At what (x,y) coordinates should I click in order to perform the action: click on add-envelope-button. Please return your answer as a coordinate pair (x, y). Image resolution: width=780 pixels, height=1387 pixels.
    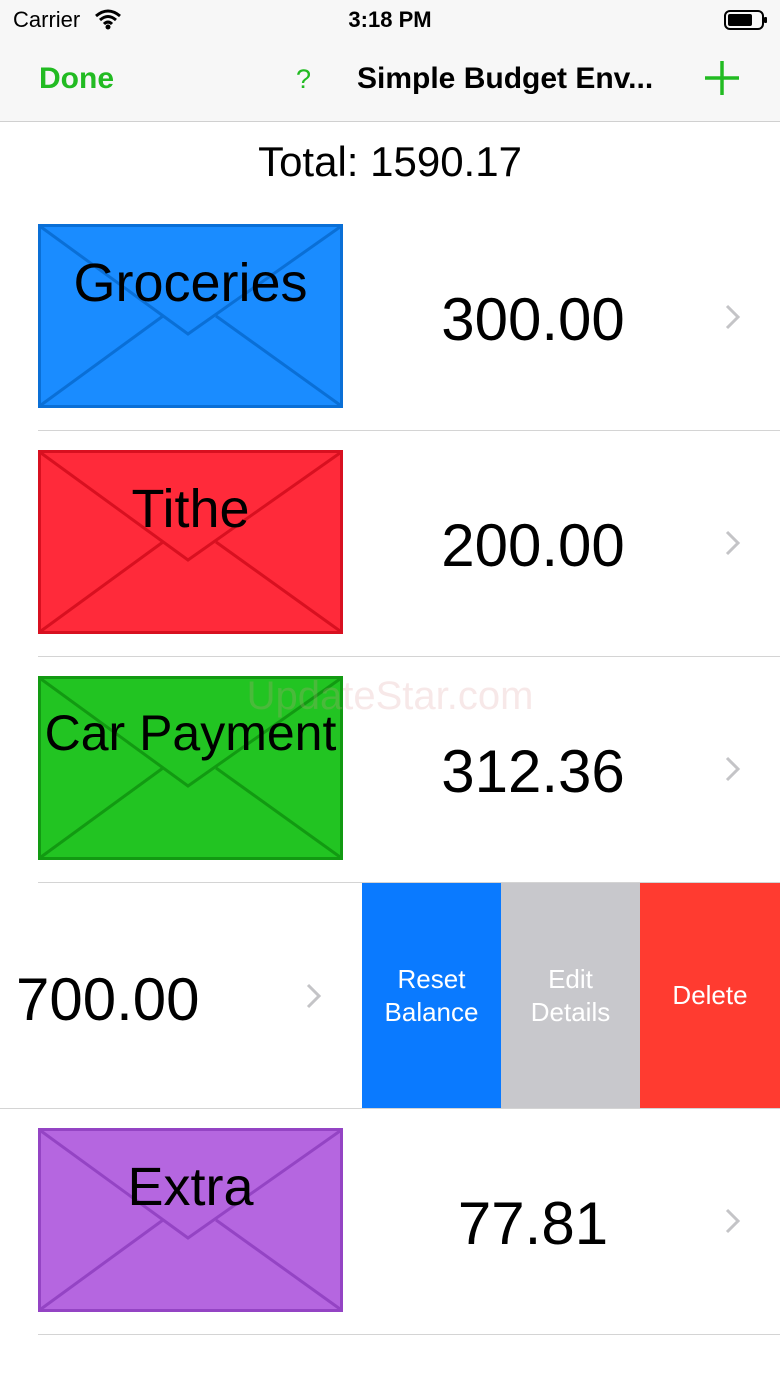
    Looking at the image, I should click on (722, 78).